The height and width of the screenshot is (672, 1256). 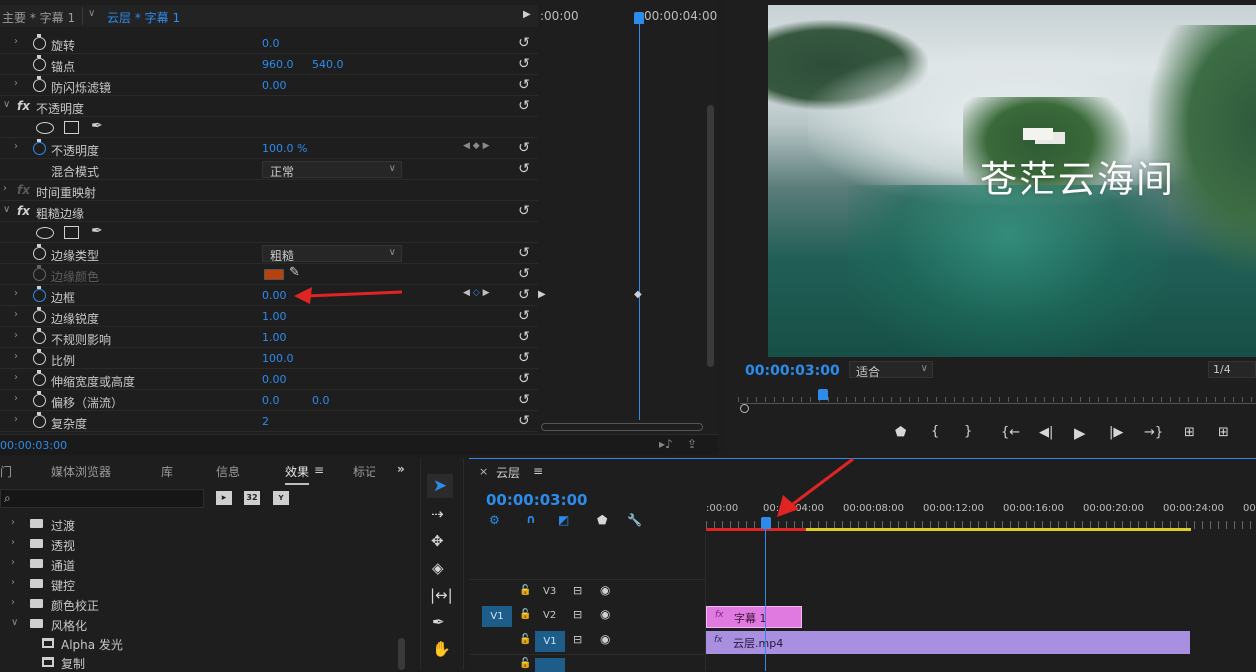 I want to click on add-marker-icon: ⬟, so click(x=602, y=520).